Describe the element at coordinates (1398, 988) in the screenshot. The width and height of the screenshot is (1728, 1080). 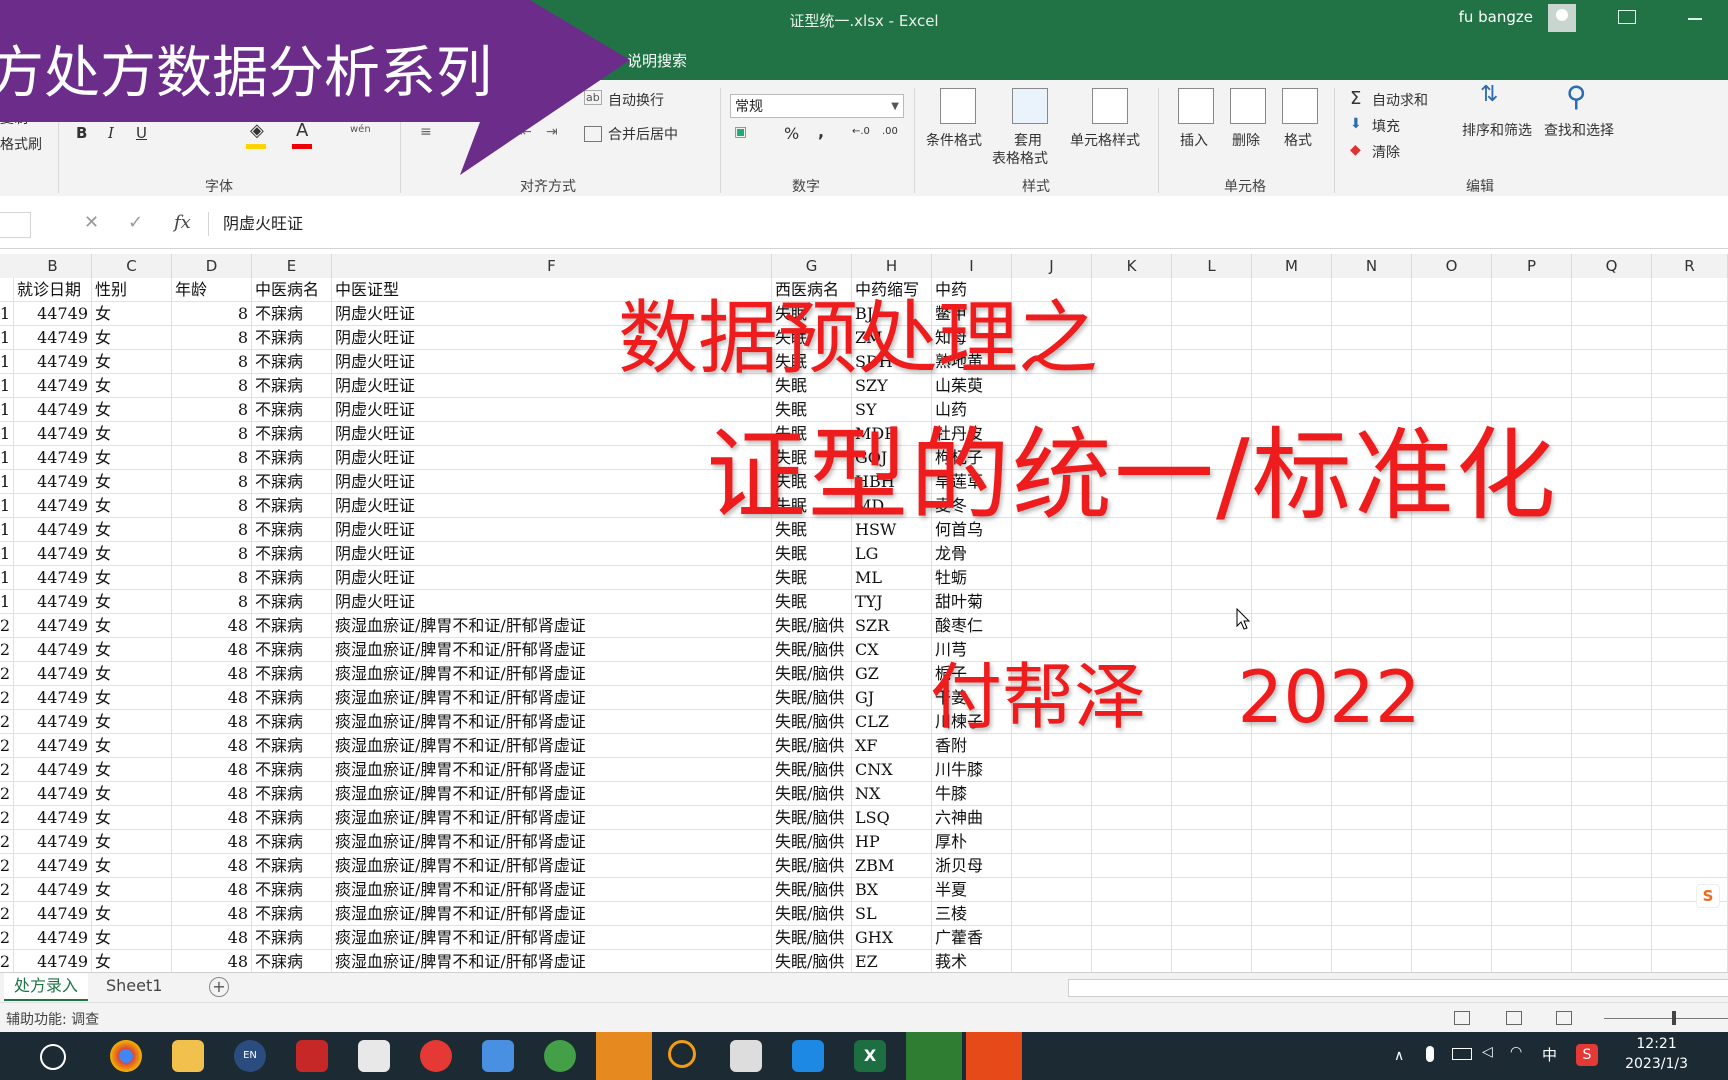
I see `horizontal-scrollbar` at that location.